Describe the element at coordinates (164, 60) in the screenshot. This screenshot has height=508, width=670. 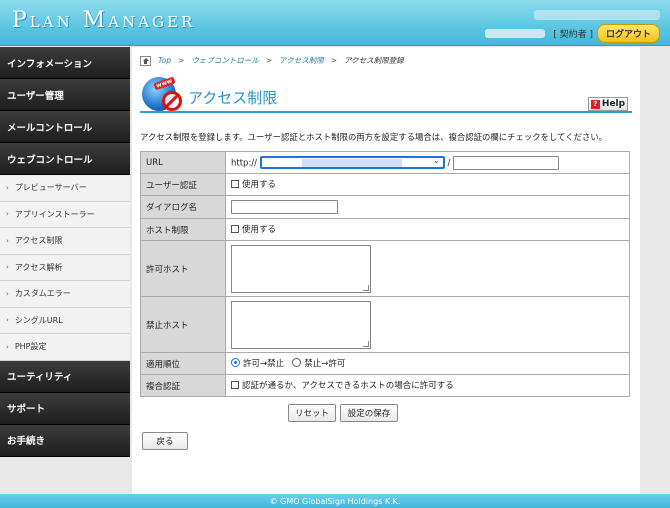
I see `breadcrumb-top: Top` at that location.